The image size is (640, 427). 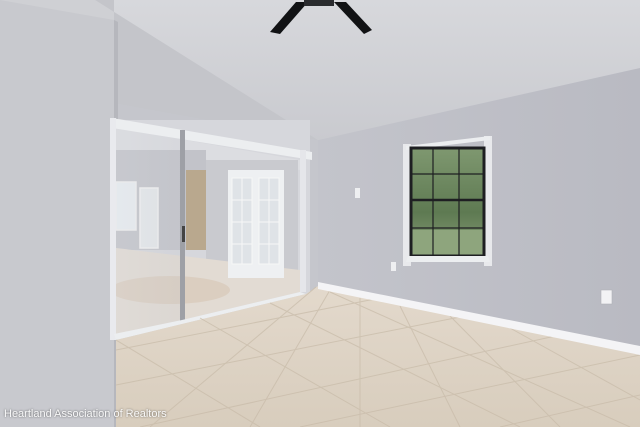 I want to click on photo-watermark: Heartland Association of Realtors, so click(x=85, y=414).